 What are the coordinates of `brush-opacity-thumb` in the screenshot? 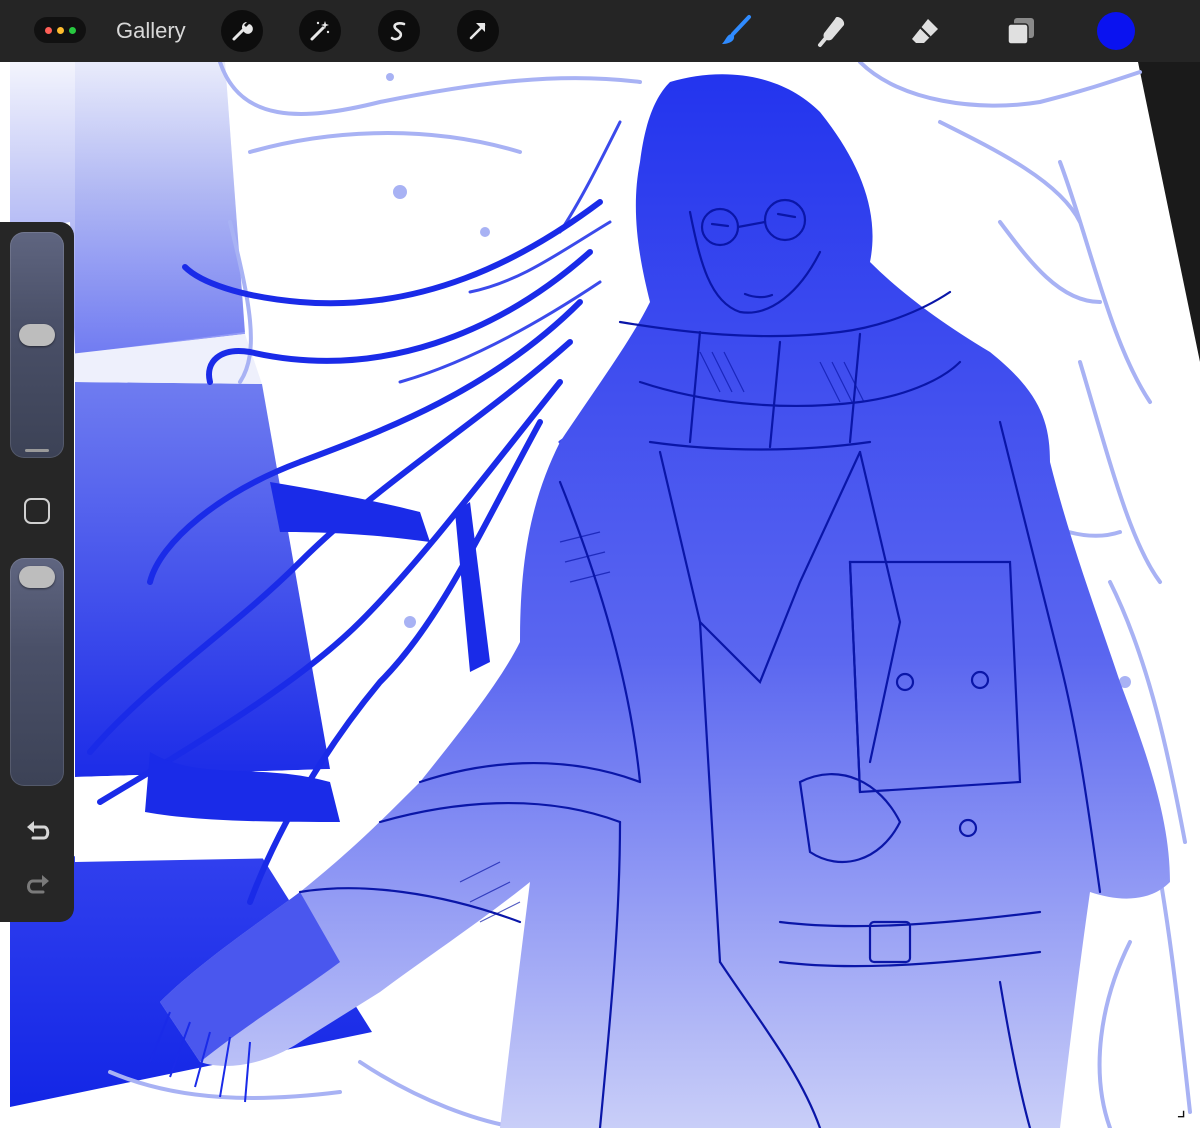 It's located at (37, 576).